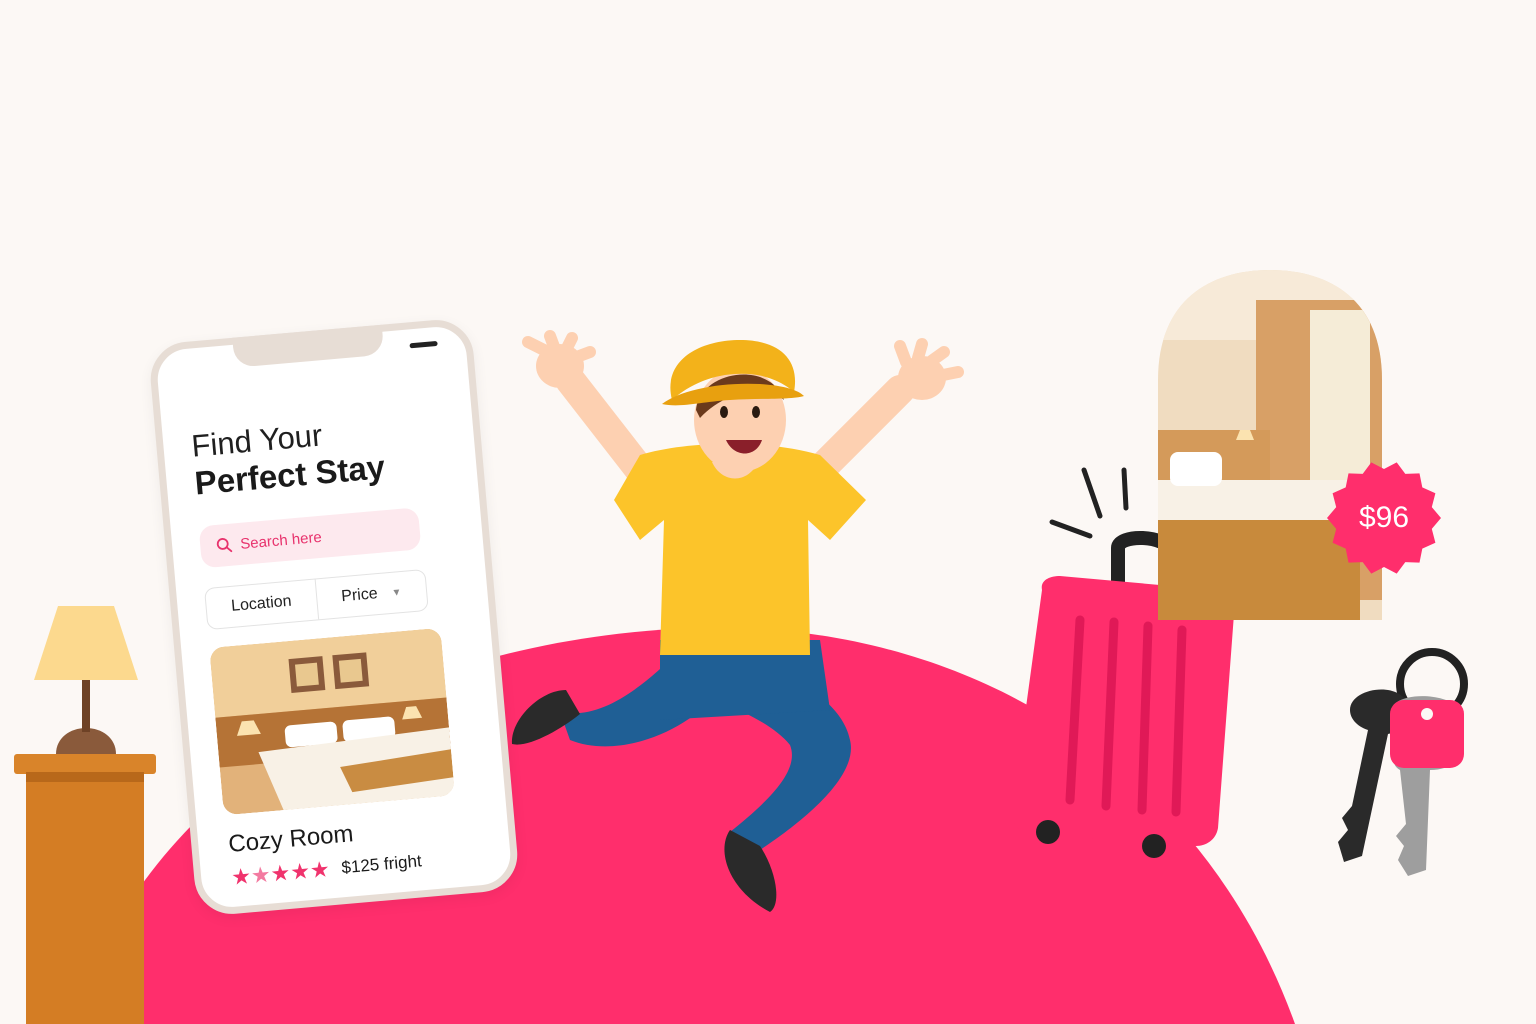  I want to click on search-placeholder: Search here, so click(281, 540).